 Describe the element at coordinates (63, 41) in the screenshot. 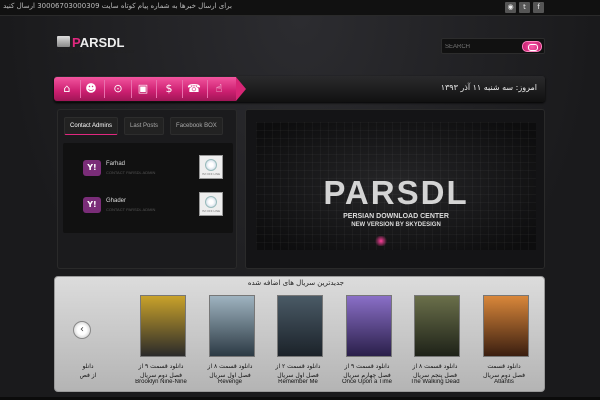

I see `clapper-logo-icon` at that location.